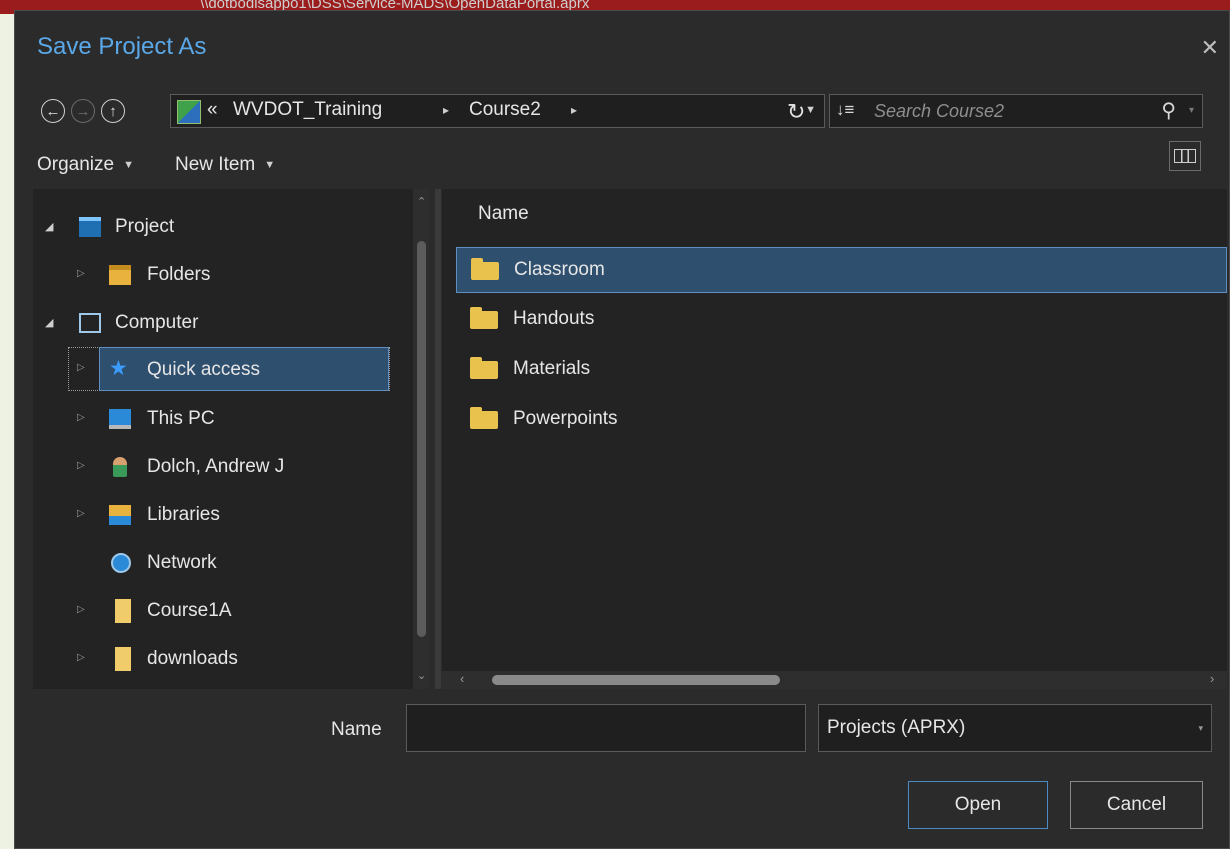 The height and width of the screenshot is (849, 1230). I want to click on name-field, so click(606, 728).